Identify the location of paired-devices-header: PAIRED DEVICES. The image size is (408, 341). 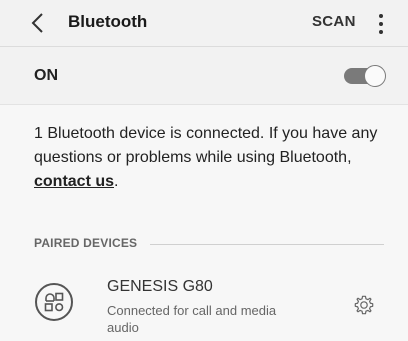
(209, 244).